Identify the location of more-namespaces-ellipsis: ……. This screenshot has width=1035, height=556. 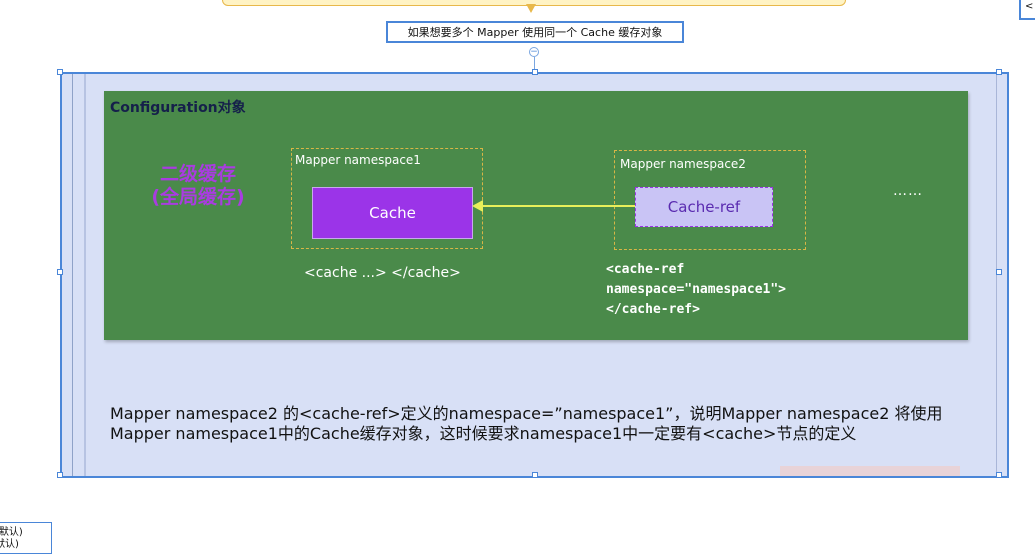
(908, 191).